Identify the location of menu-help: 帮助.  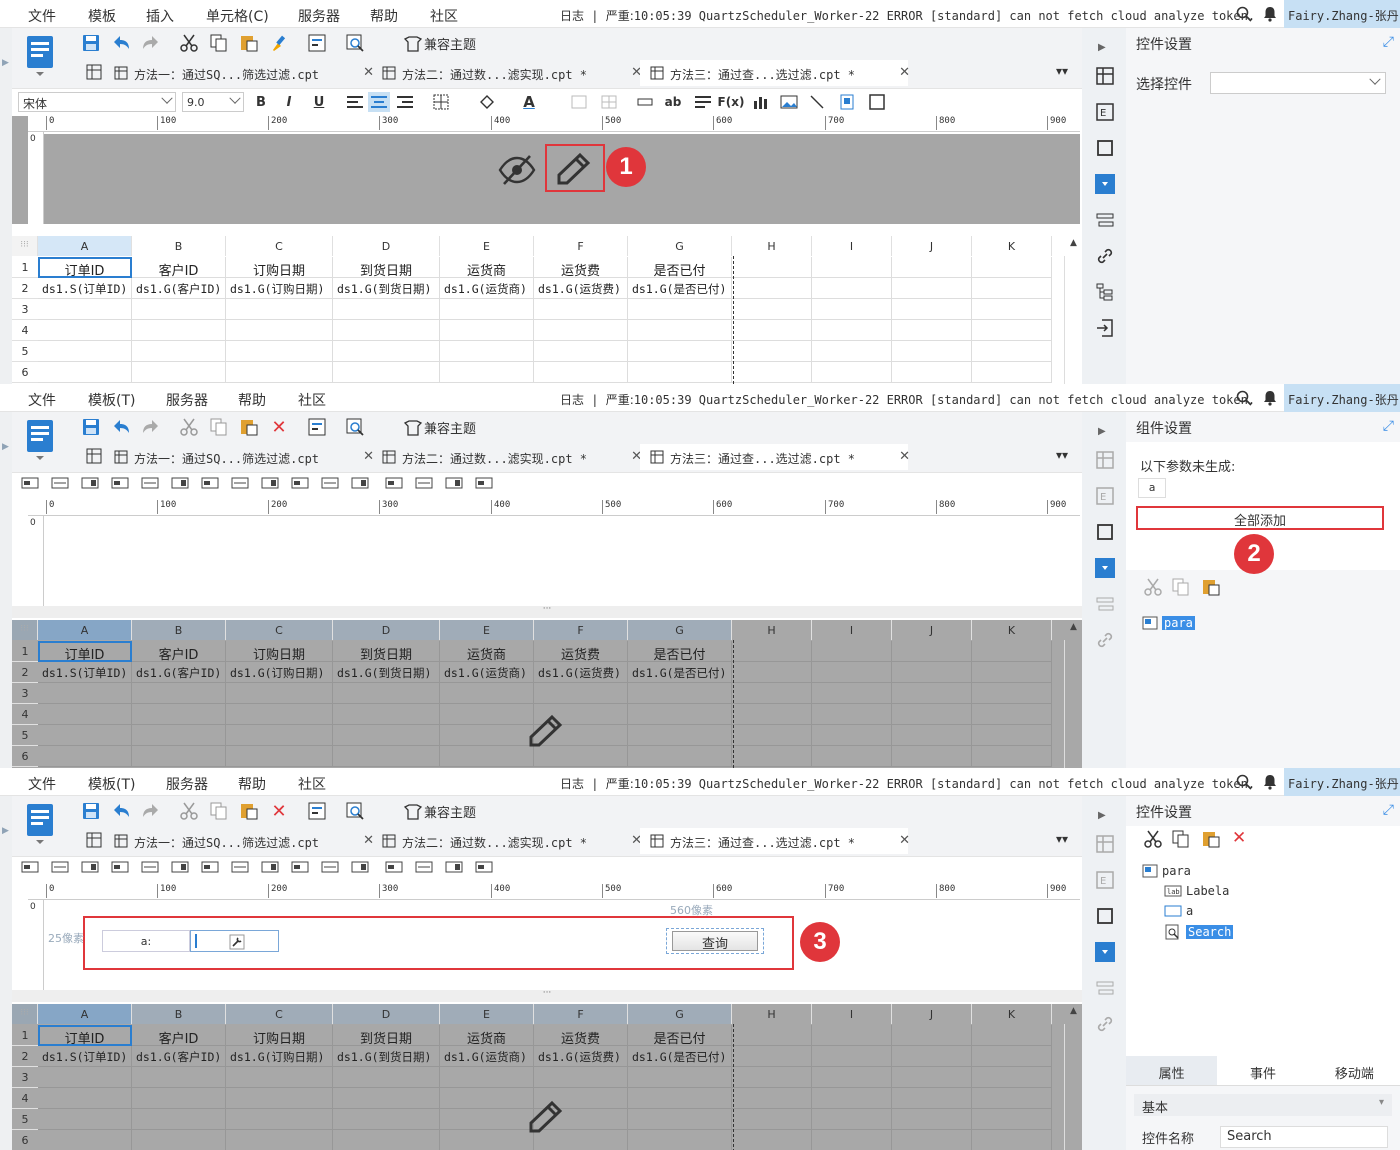
(252, 400).